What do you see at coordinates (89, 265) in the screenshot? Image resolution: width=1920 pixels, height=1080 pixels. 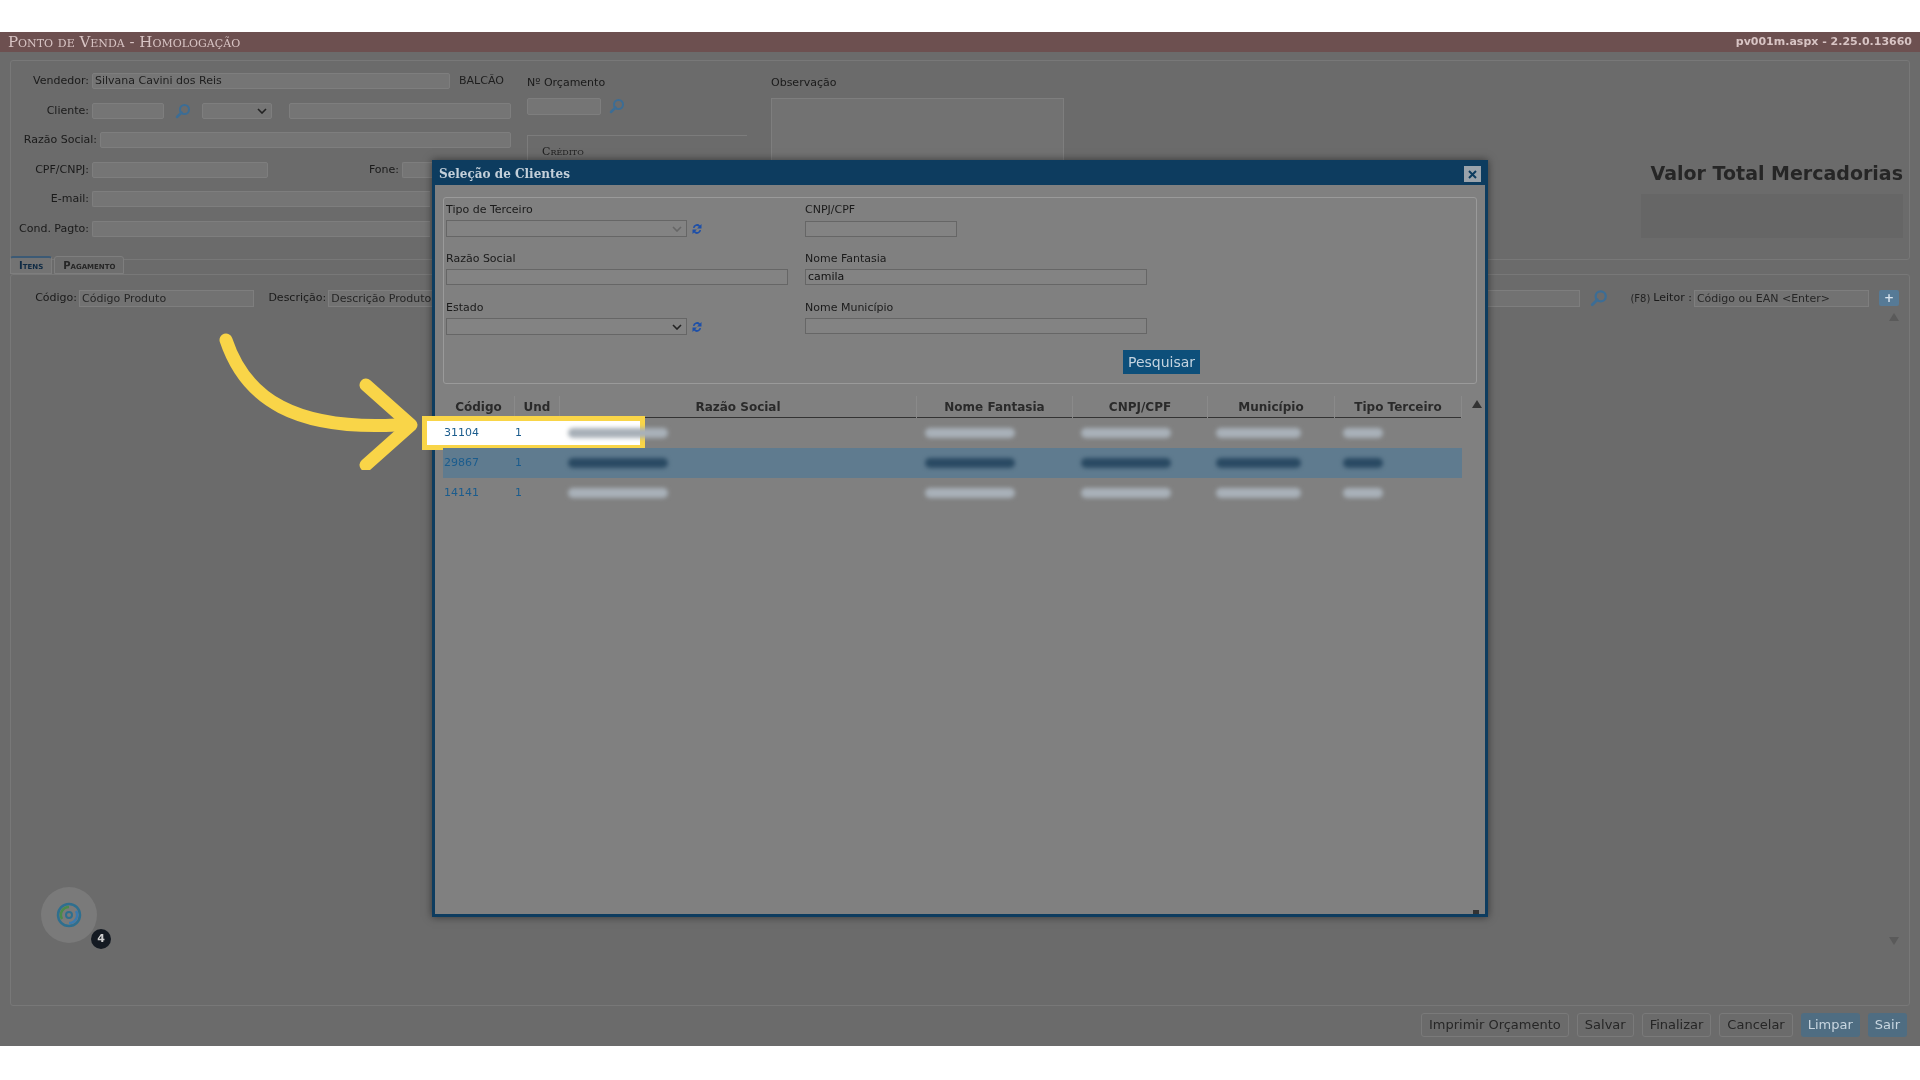 I see `tab: Pagamento` at bounding box center [89, 265].